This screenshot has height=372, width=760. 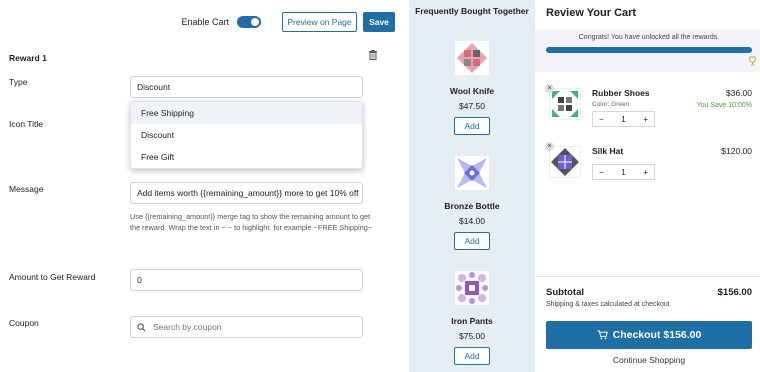 I want to click on product-name: Iron Pants, so click(x=472, y=321).